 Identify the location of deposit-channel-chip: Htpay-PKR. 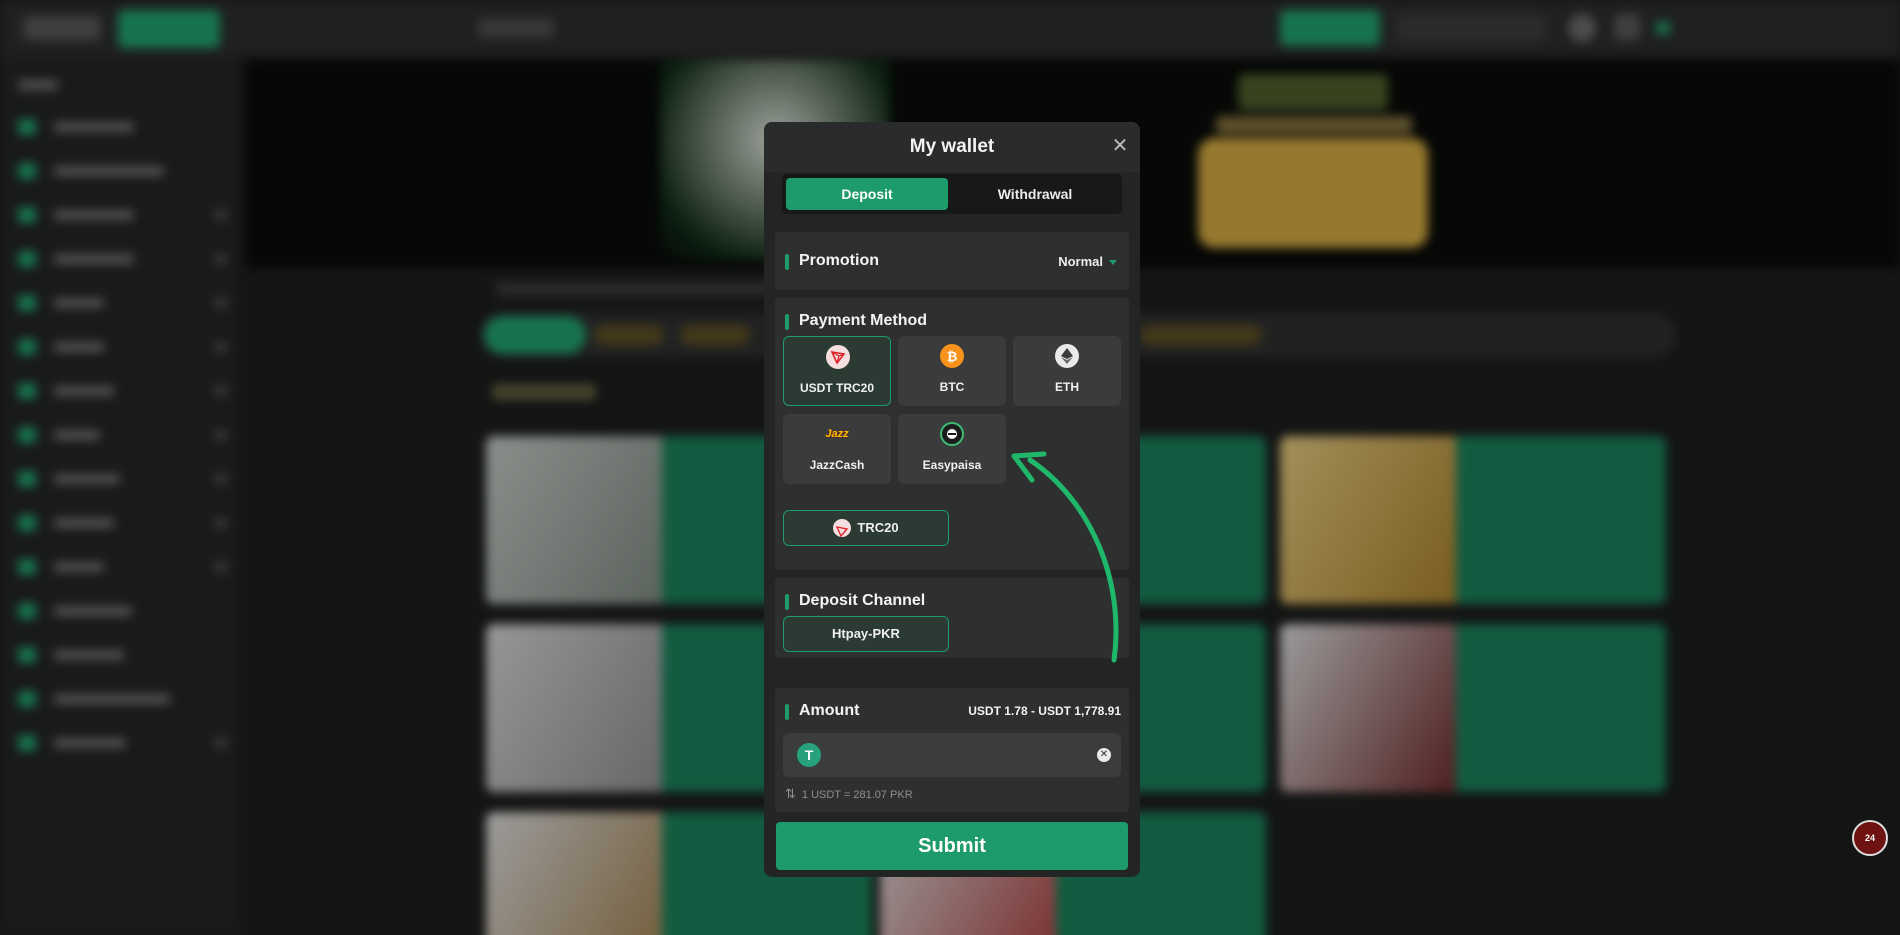
(866, 634).